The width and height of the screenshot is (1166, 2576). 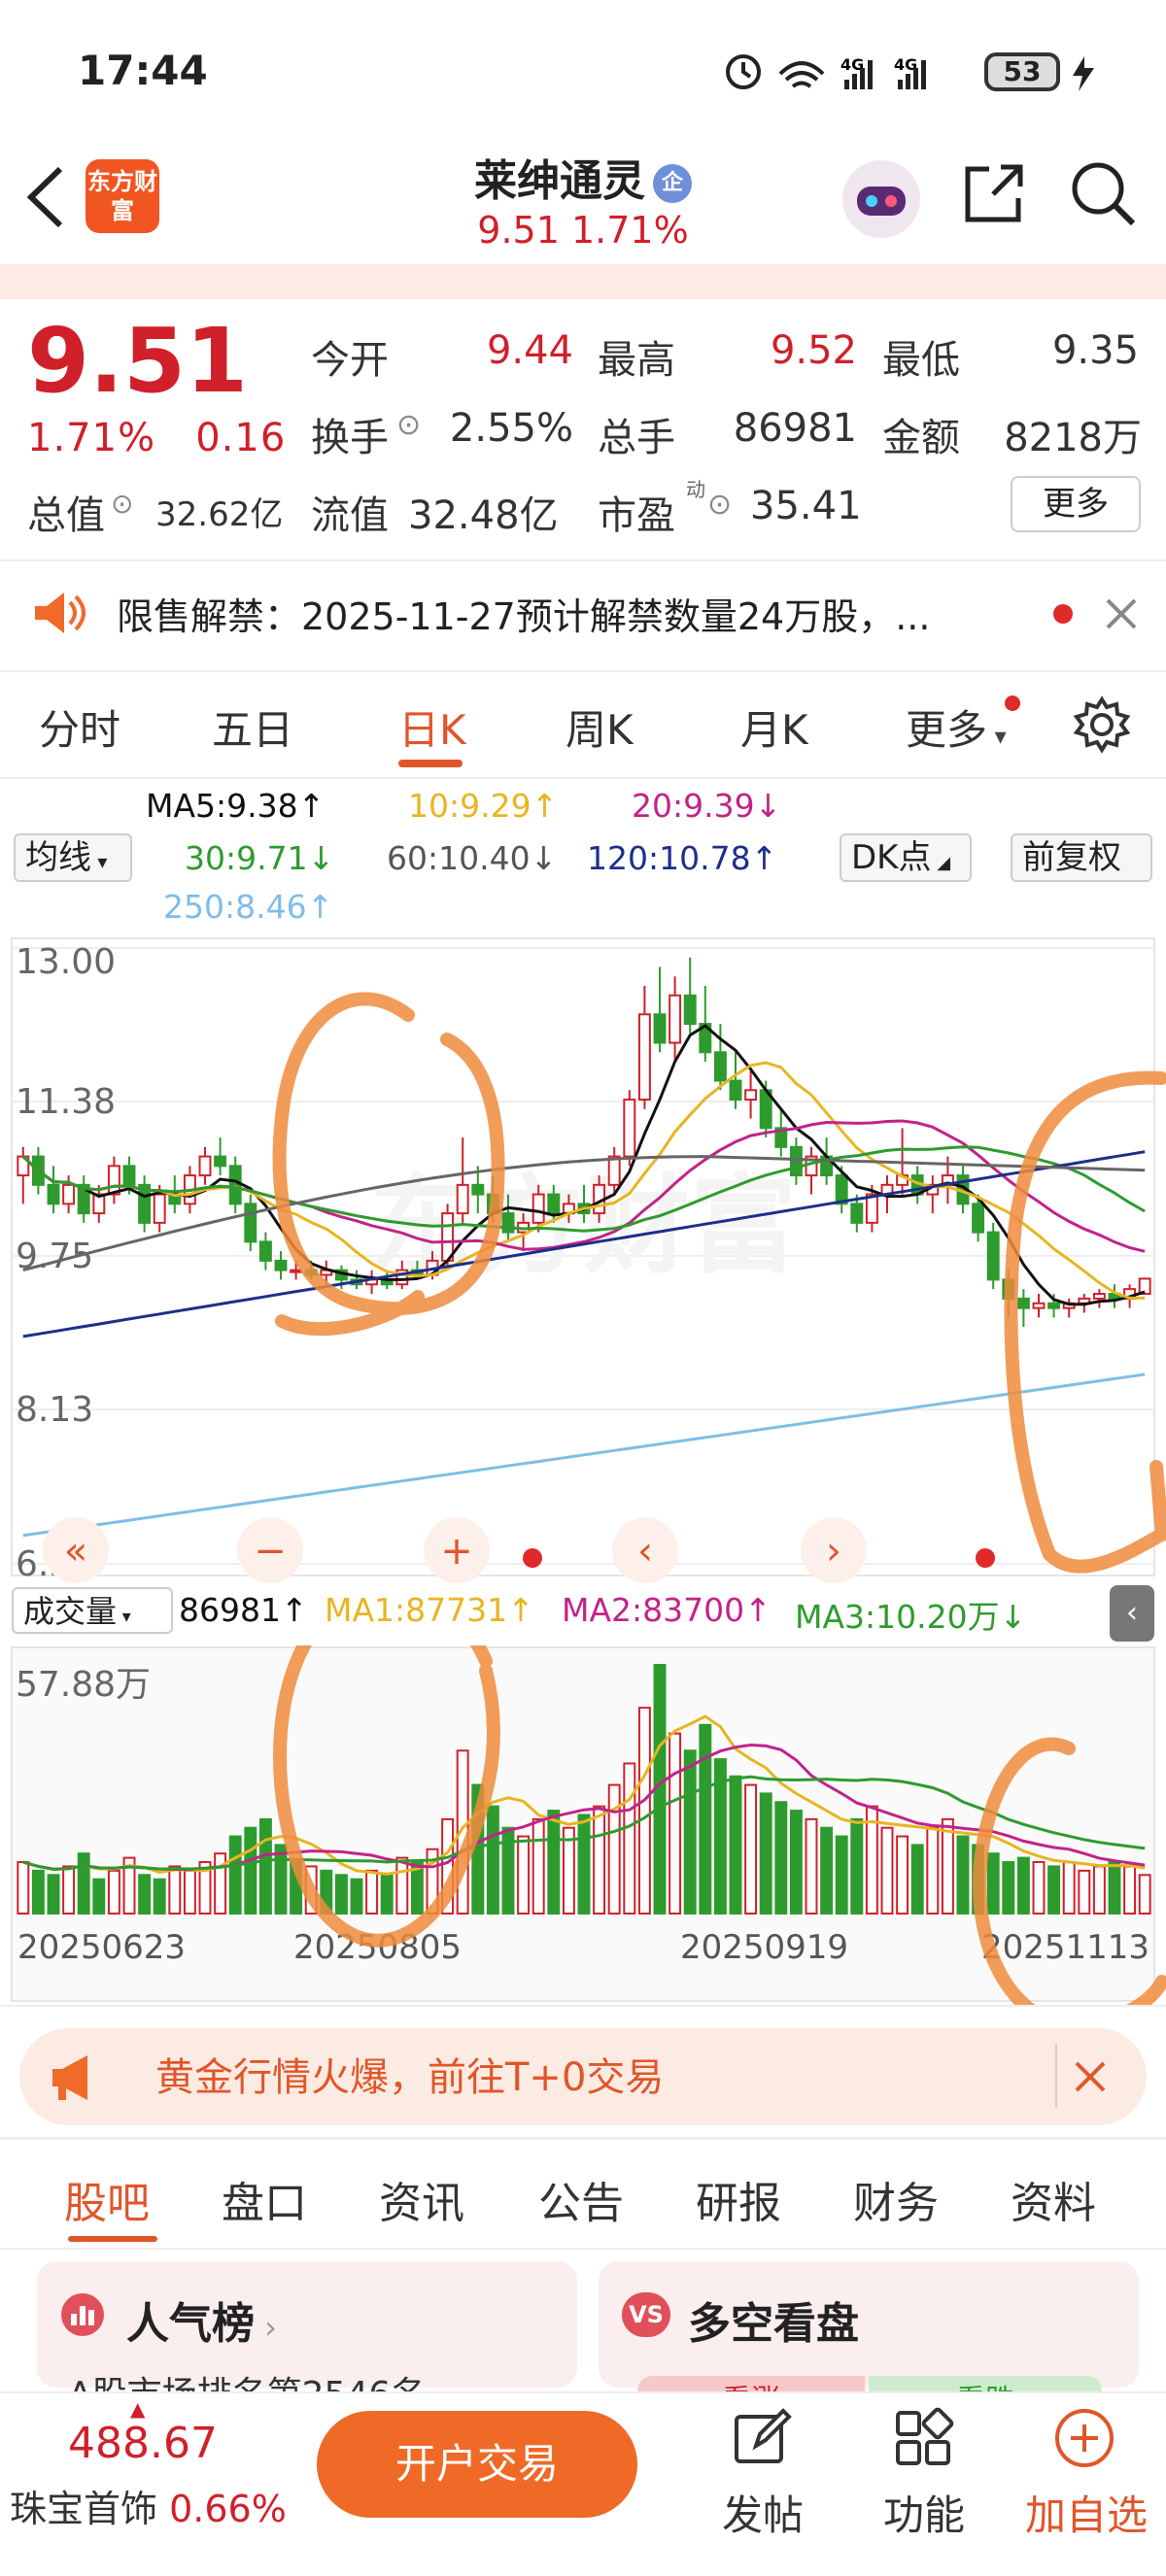 What do you see at coordinates (667, 1610) in the screenshot?
I see `vol-ma2: MA2:83700↑` at bounding box center [667, 1610].